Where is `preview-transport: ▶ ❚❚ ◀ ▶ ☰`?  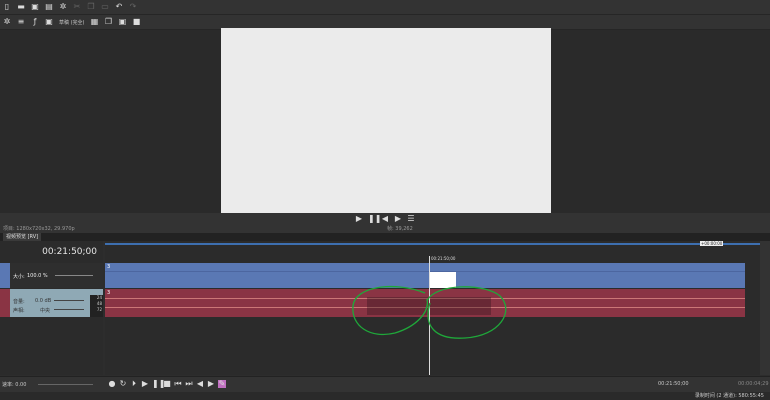
preview-transport: ▶ ❚❚ ◀ ▶ ☰ is located at coordinates (385, 219).